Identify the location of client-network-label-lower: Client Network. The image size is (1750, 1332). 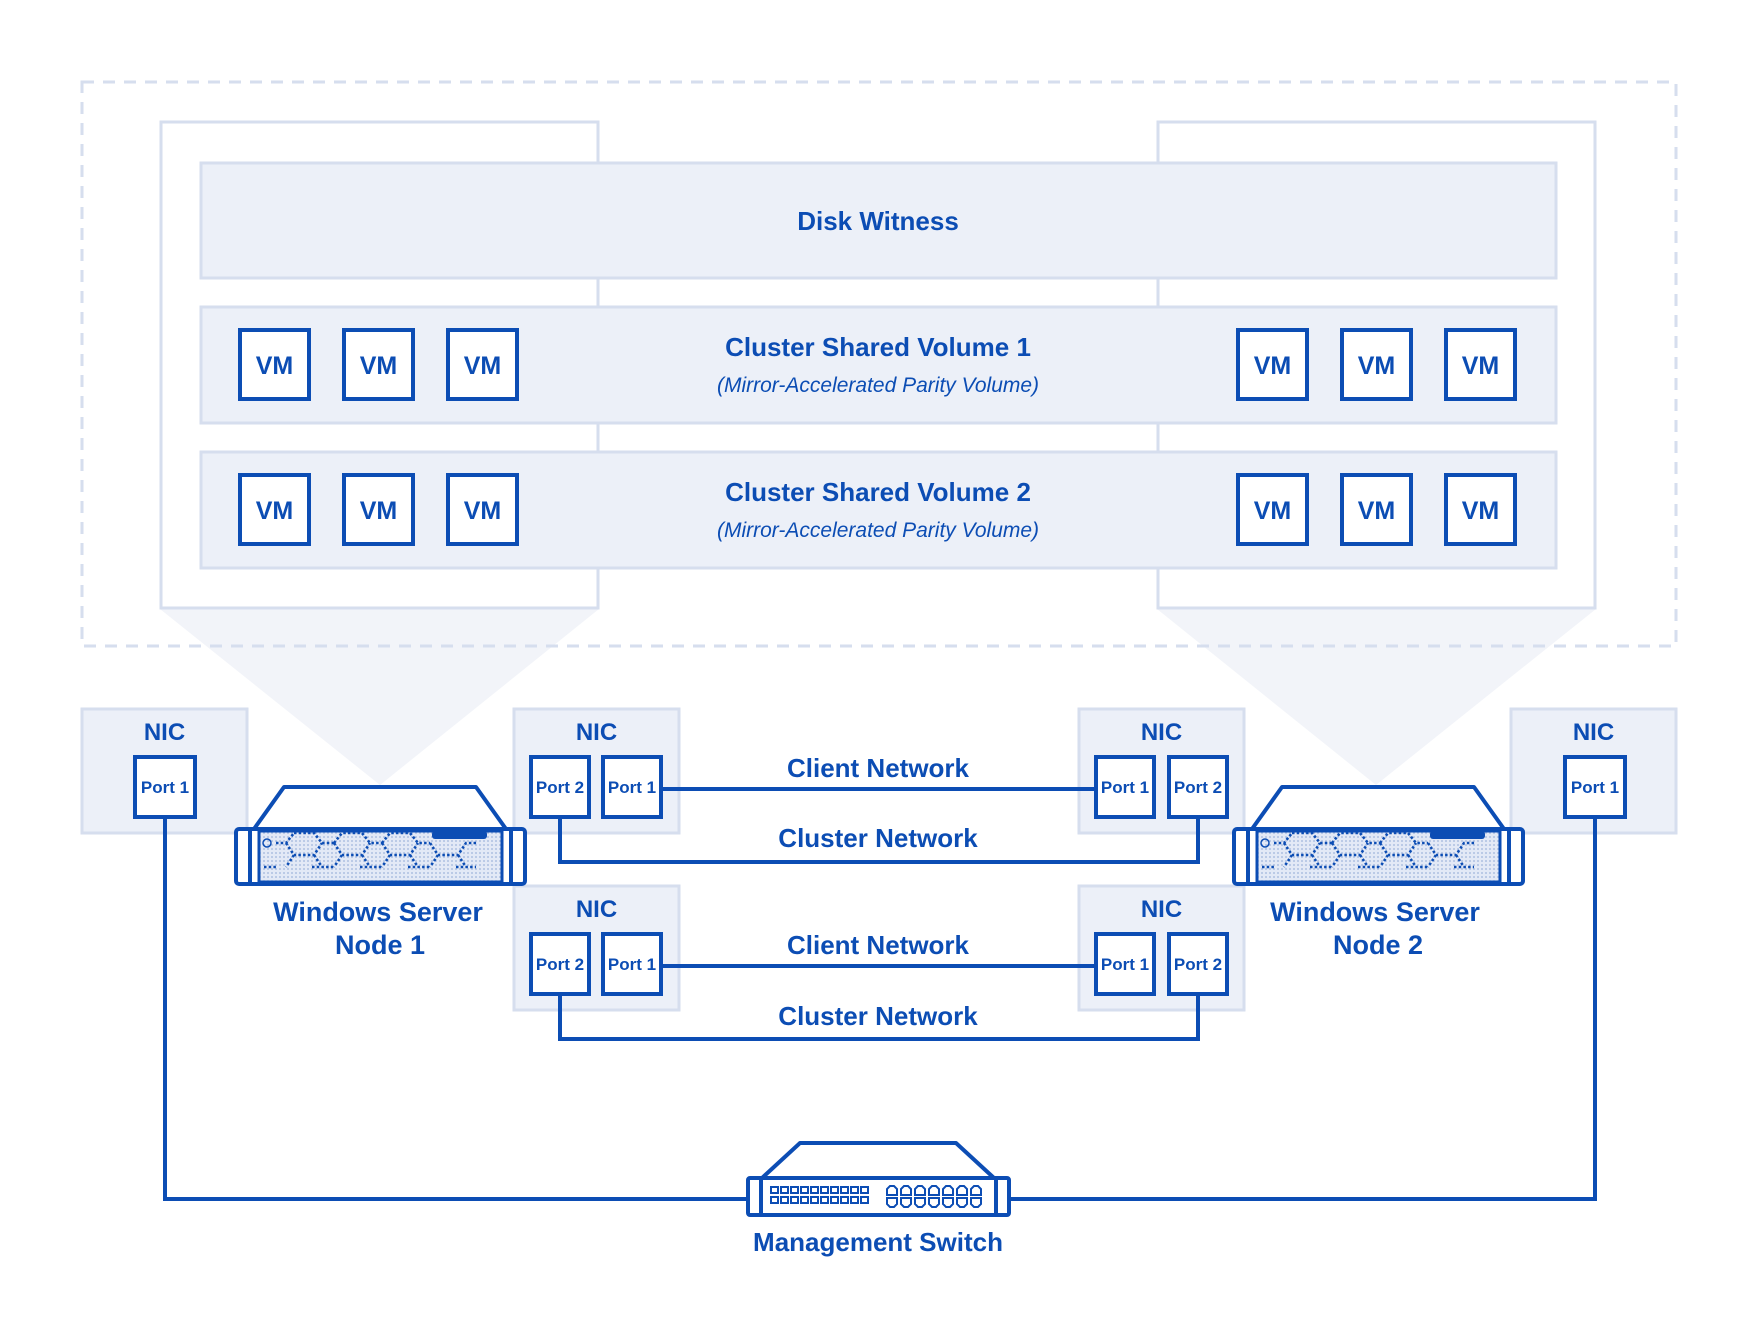
(878, 945).